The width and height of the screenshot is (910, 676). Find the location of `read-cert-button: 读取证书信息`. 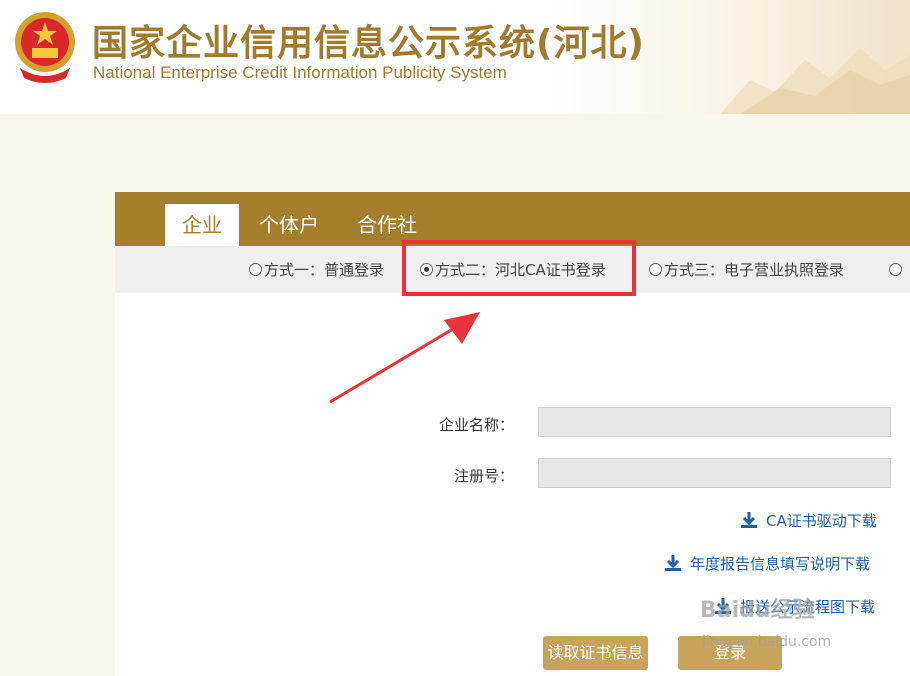

read-cert-button: 读取证书信息 is located at coordinates (595, 653).